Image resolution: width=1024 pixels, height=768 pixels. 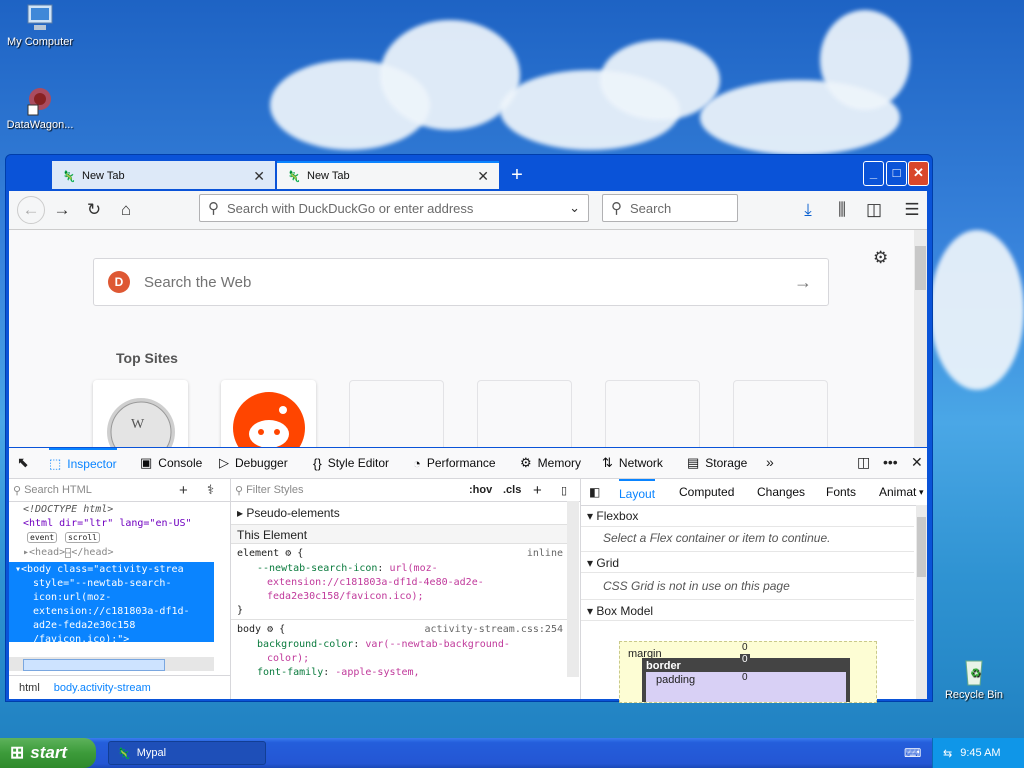 What do you see at coordinates (920, 338) in the screenshot?
I see `page-scrollbar` at bounding box center [920, 338].